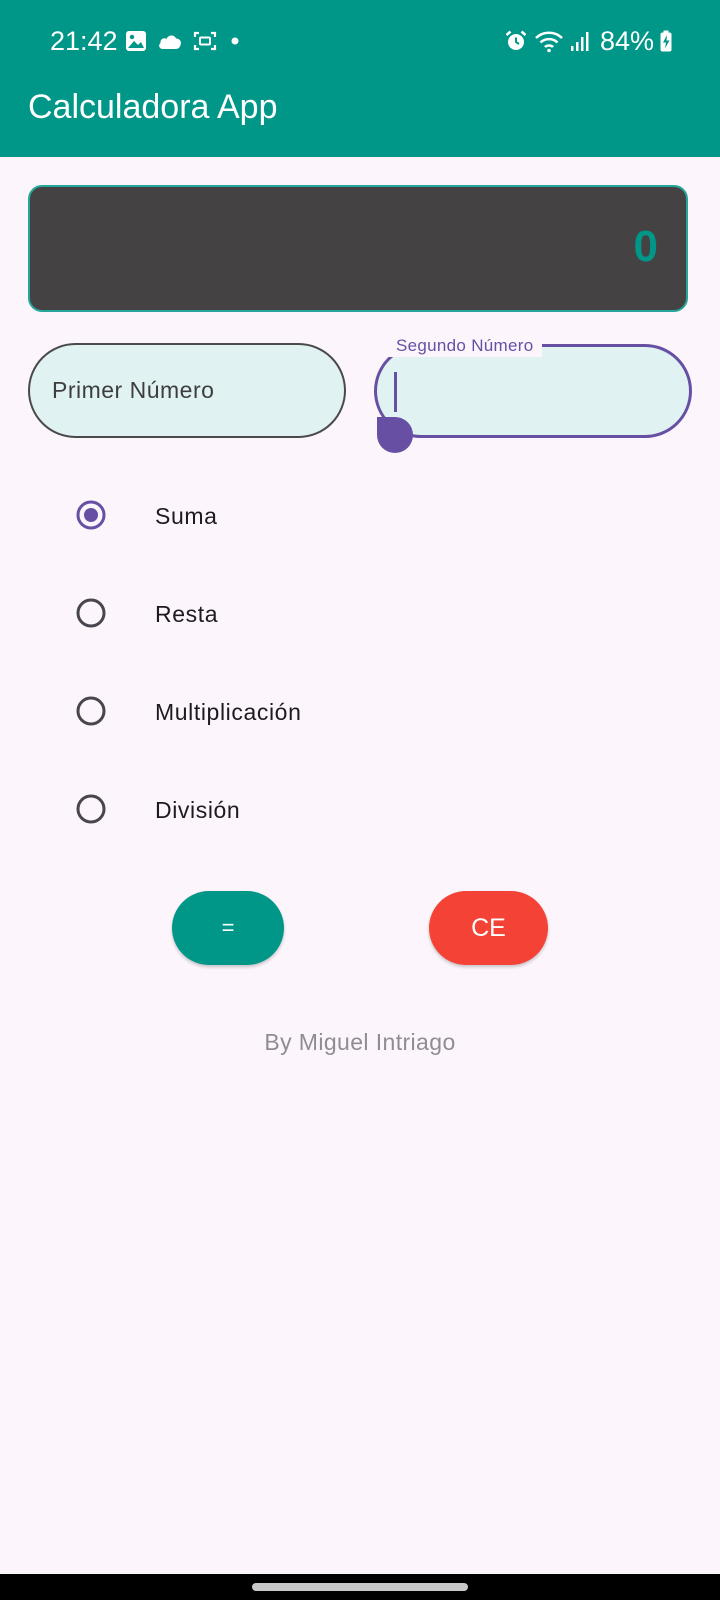 The height and width of the screenshot is (1600, 720). What do you see at coordinates (516, 41) in the screenshot?
I see `alarm-icon` at bounding box center [516, 41].